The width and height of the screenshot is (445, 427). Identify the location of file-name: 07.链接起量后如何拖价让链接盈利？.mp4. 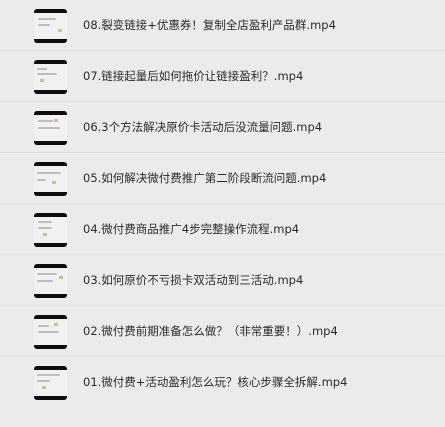
(193, 76).